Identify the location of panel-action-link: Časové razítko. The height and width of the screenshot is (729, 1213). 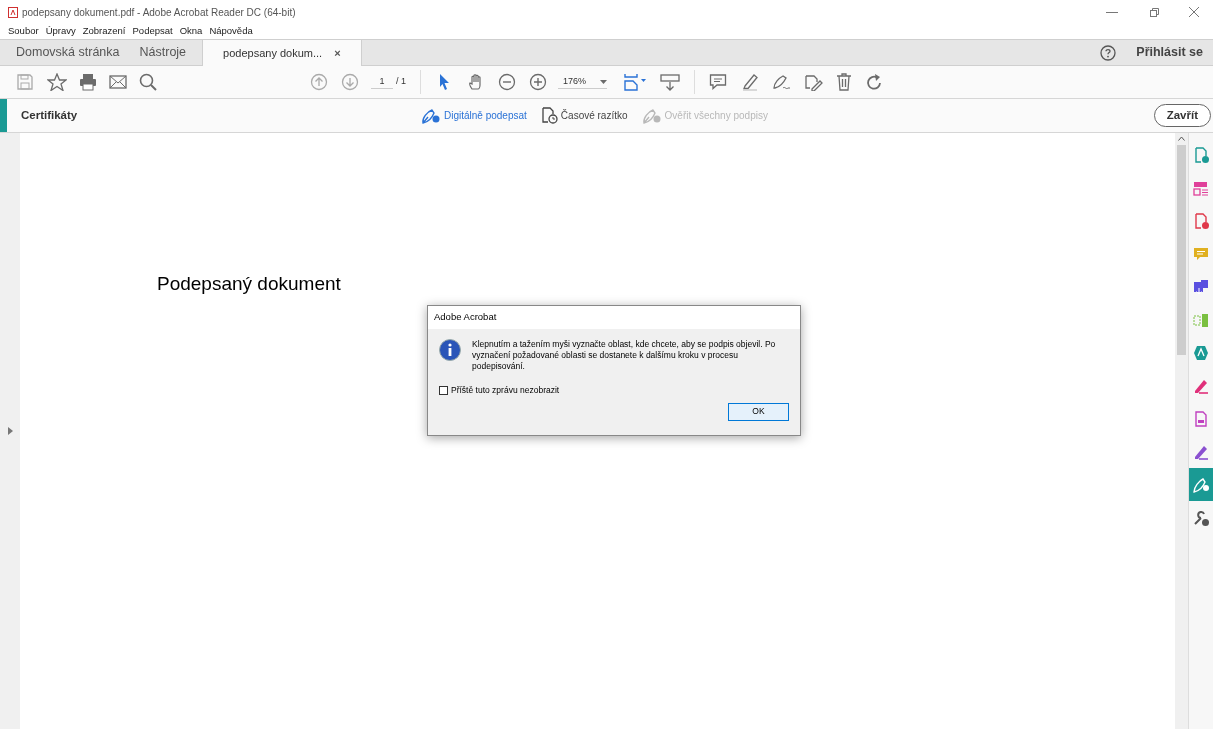
(594, 115).